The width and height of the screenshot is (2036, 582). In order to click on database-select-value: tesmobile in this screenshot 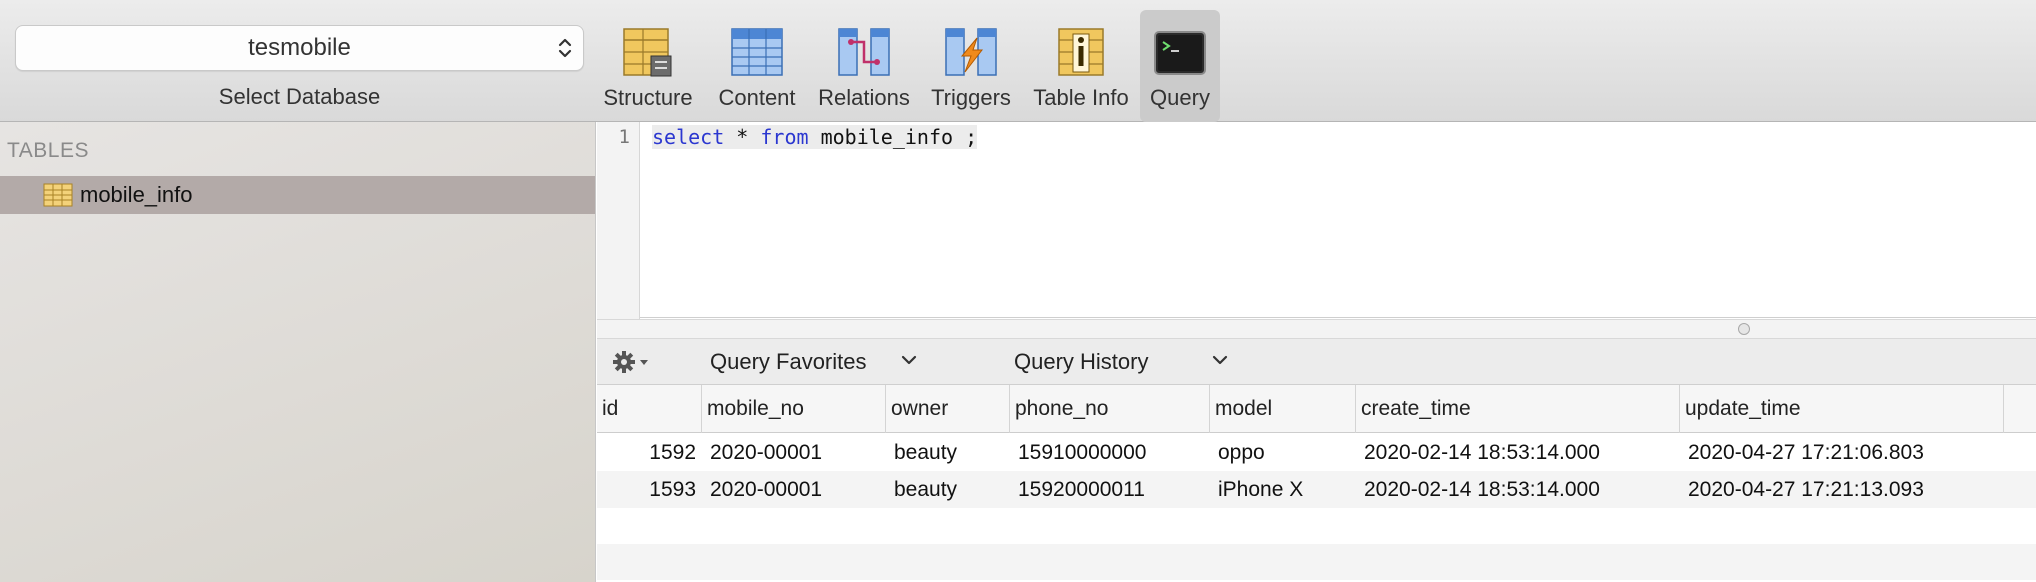, I will do `click(299, 47)`.